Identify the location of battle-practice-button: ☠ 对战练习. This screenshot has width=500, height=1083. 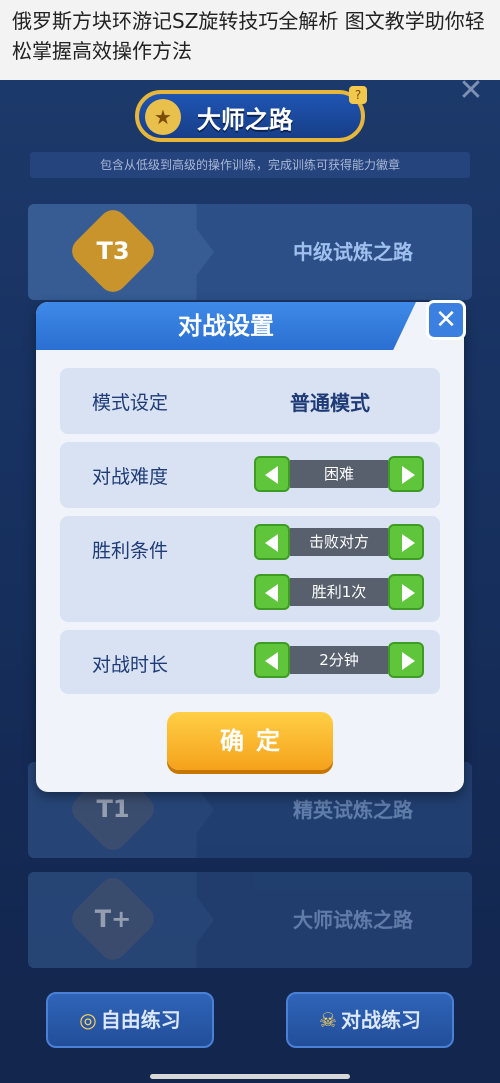
(370, 1020).